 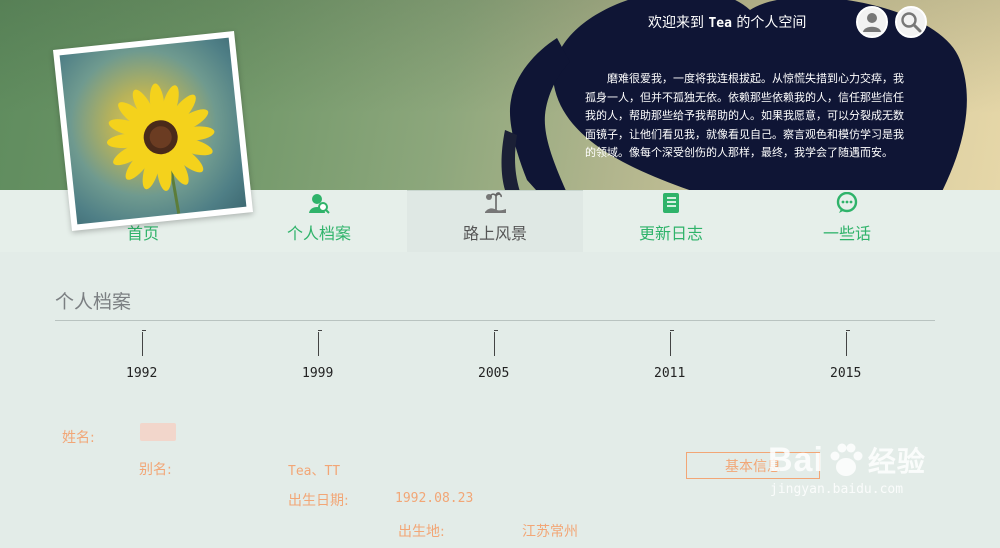 What do you see at coordinates (671, 221) in the screenshot?
I see `nav-updates: 更新日志` at bounding box center [671, 221].